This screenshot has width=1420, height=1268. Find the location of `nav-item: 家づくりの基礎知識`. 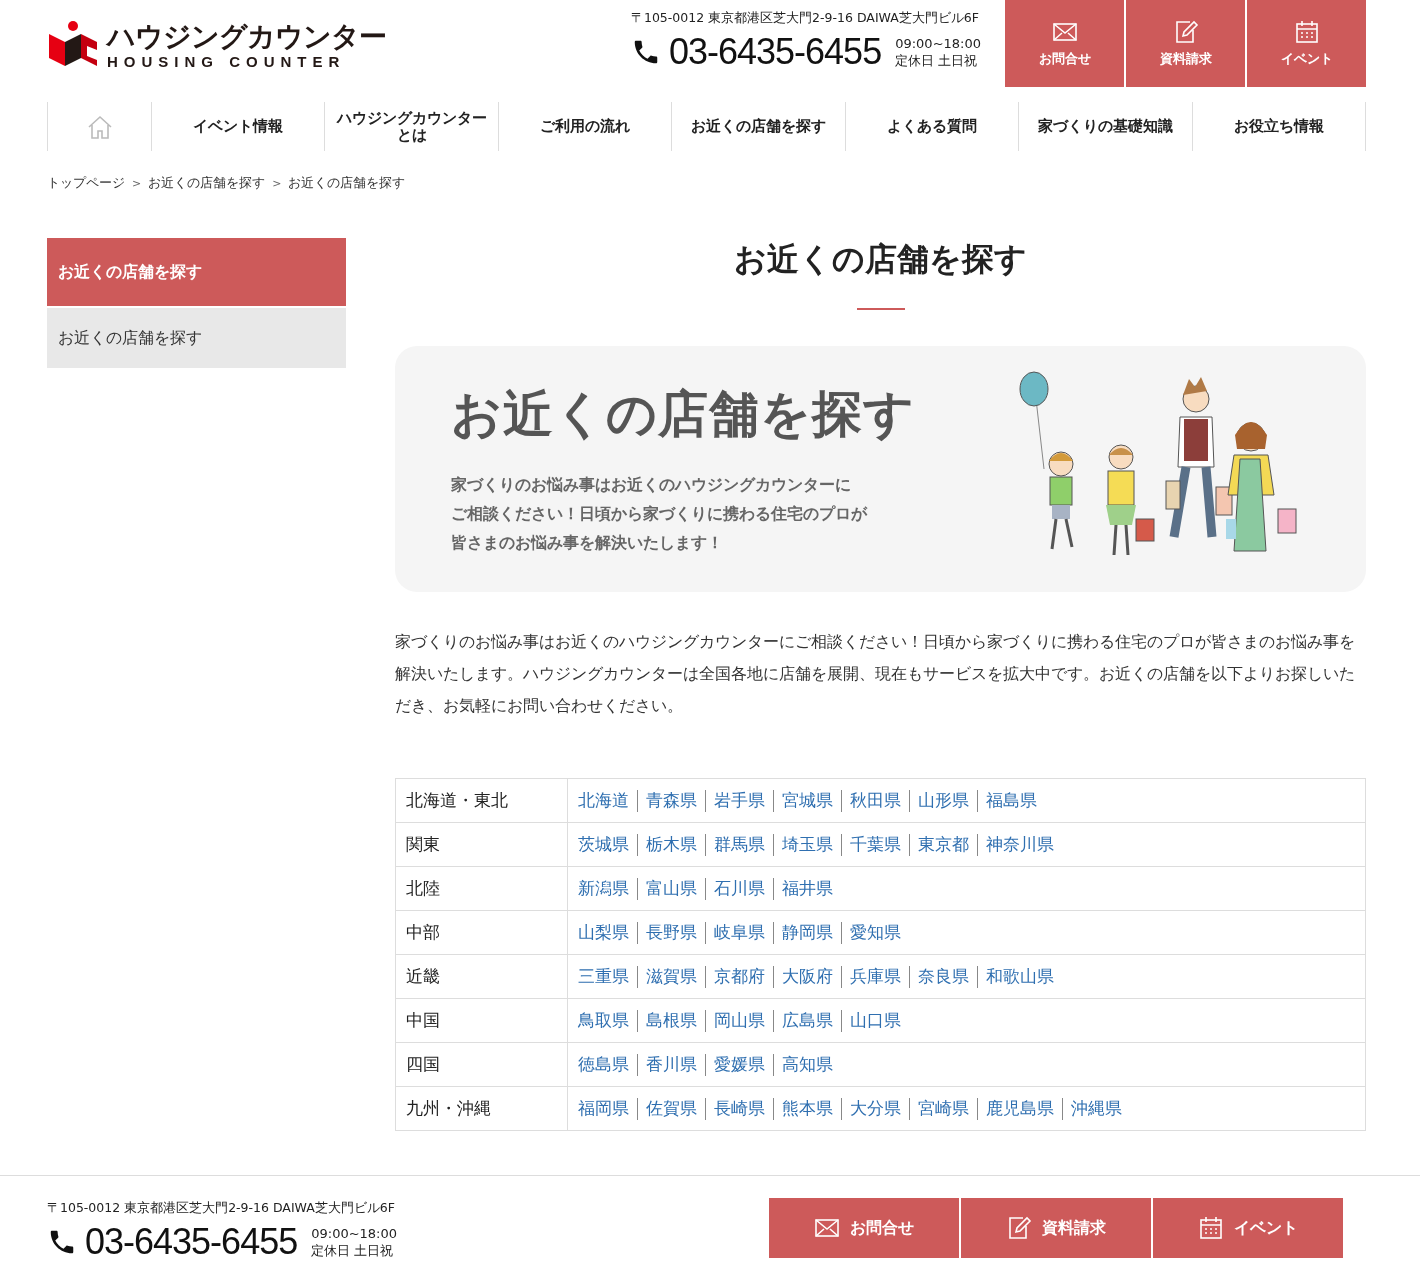

nav-item: 家づくりの基礎知識 is located at coordinates (1106, 126).